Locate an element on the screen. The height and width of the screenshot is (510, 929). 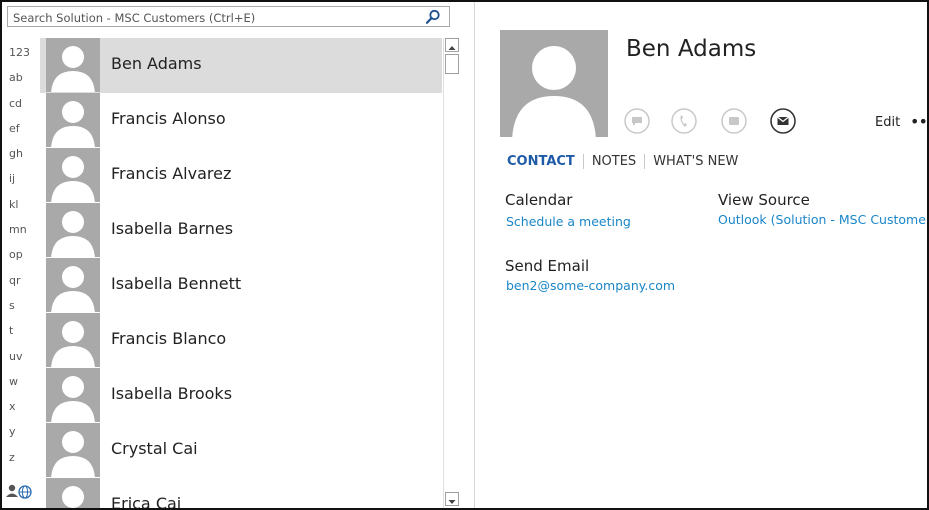
list-scrollbar is located at coordinates (452, 273).